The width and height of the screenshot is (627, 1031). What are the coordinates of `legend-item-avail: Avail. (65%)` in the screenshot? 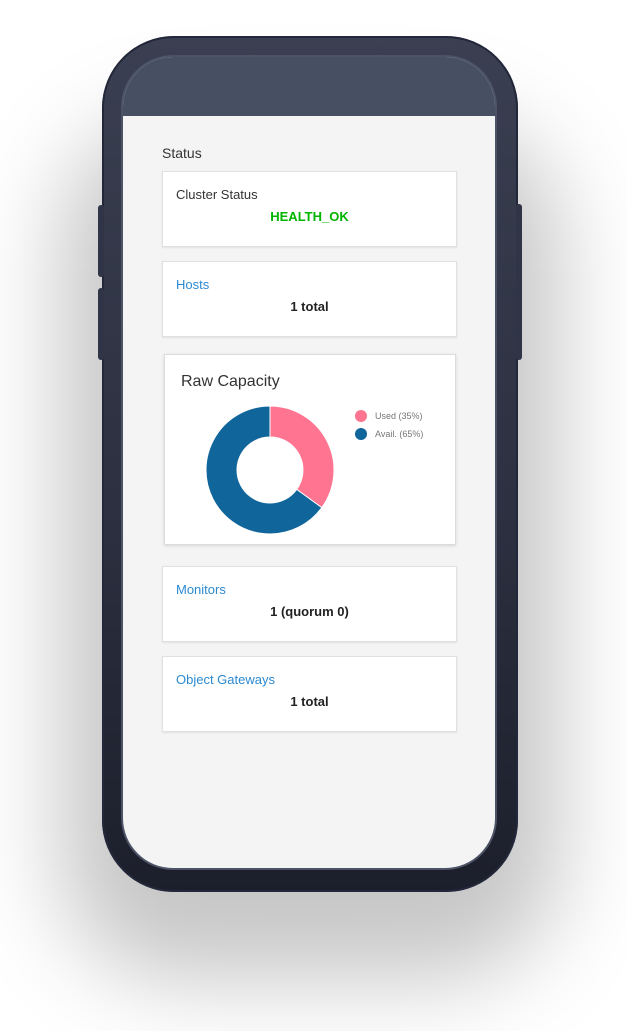 It's located at (389, 434).